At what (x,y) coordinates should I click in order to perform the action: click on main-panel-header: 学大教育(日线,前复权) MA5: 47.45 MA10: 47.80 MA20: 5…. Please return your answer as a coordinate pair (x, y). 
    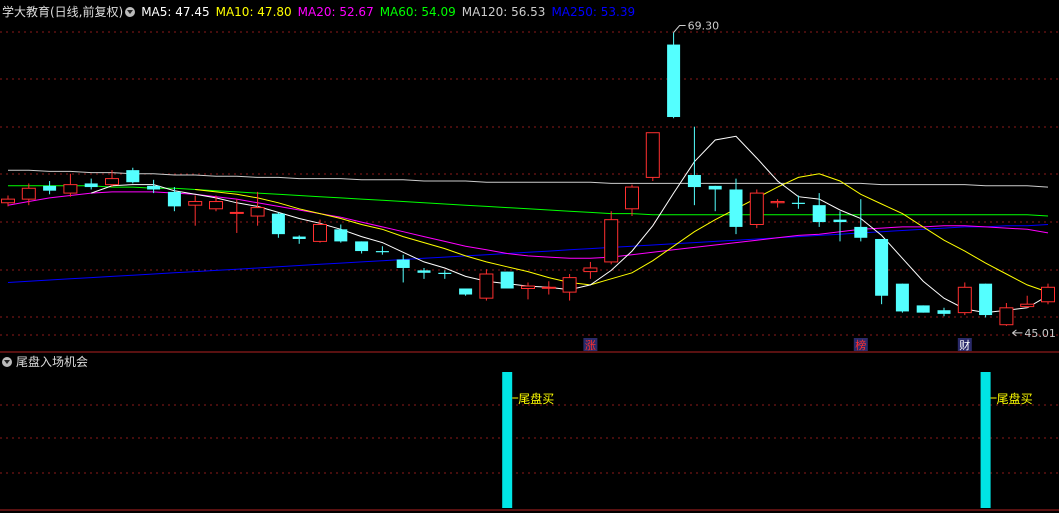
    Looking at the image, I should click on (321, 11).